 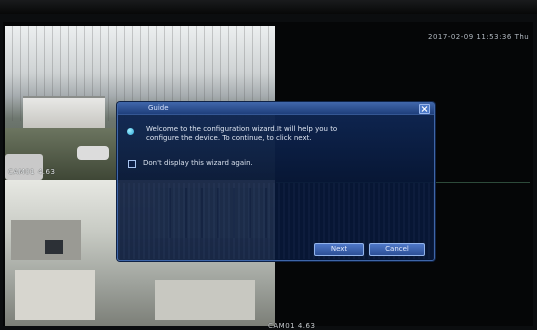 I want to click on monitor-bezel, so click(x=268, y=7).